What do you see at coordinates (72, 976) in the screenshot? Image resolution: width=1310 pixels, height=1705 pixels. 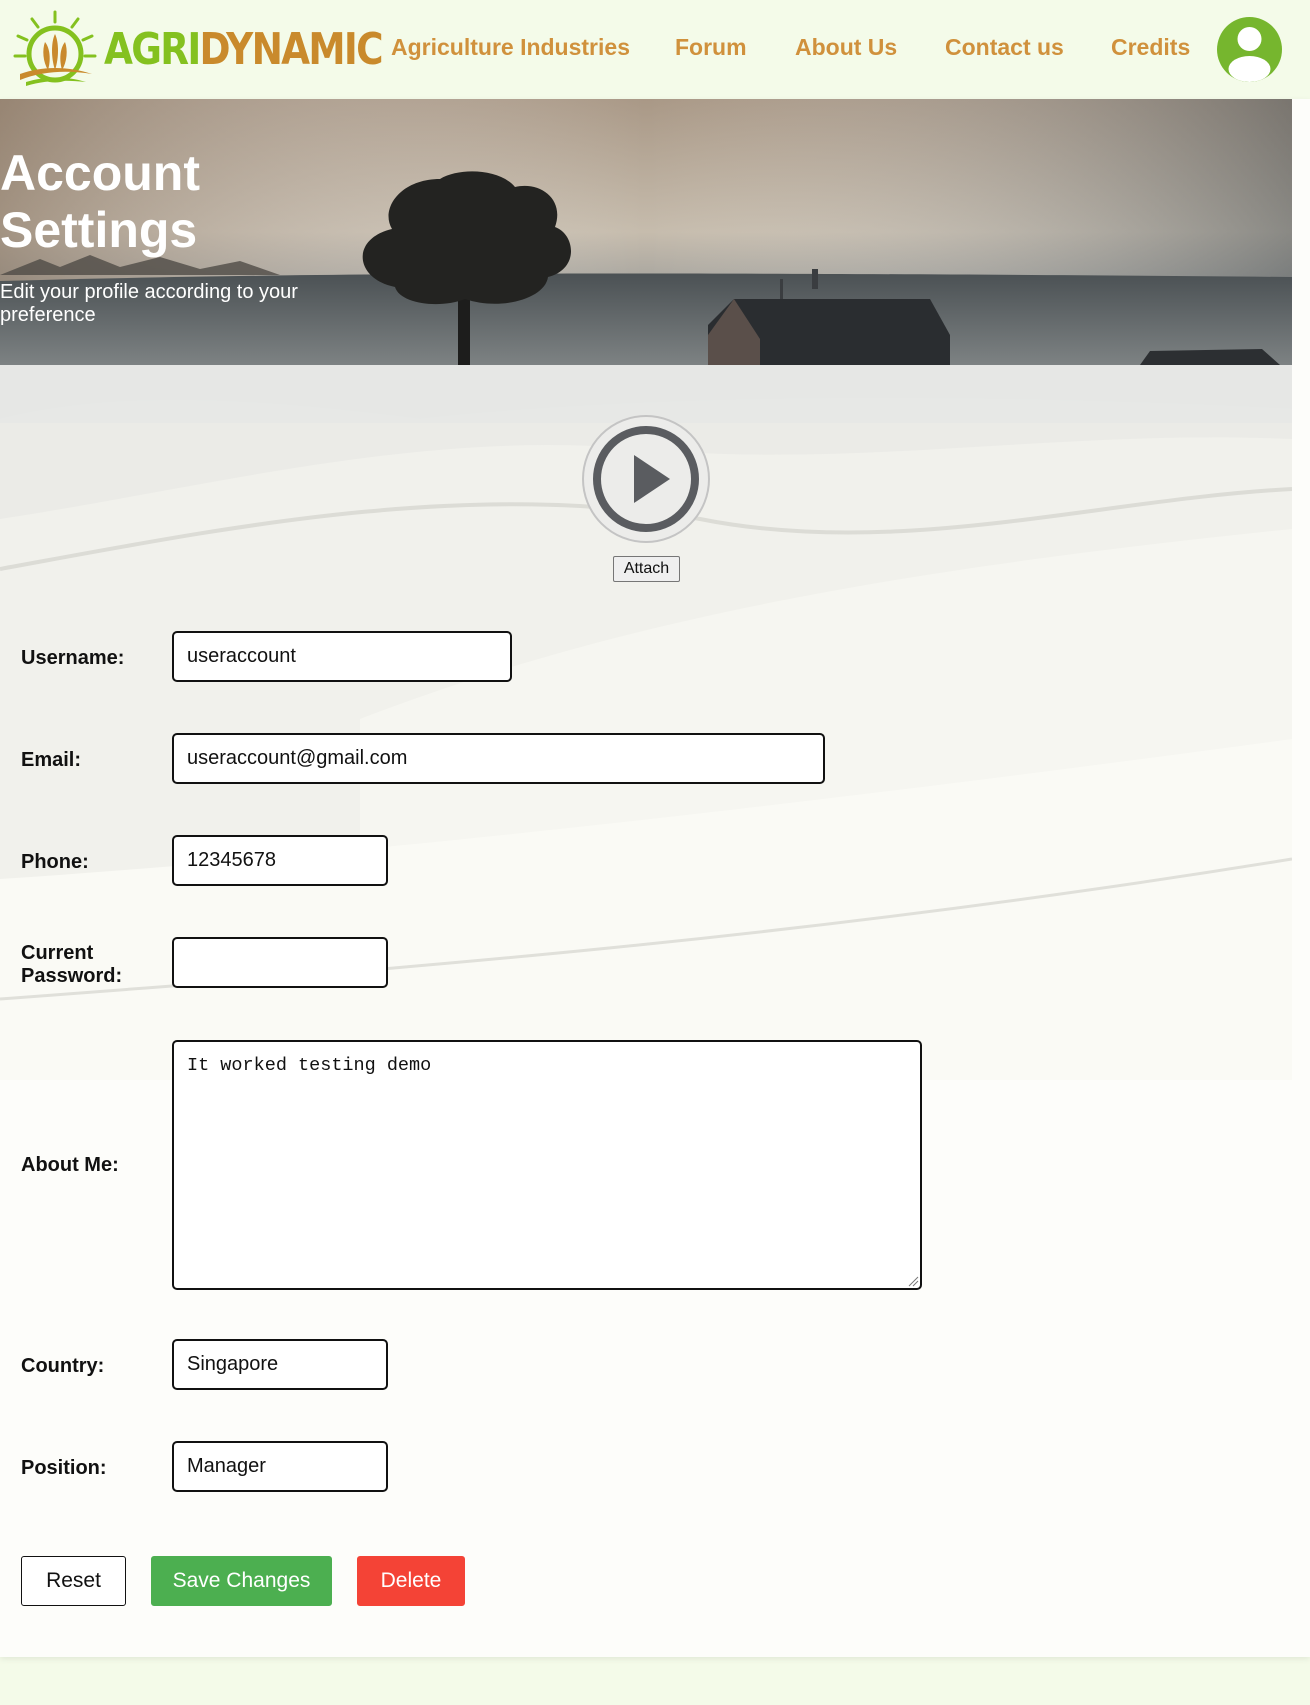 I see `current-password-label-line2: Password:` at bounding box center [72, 976].